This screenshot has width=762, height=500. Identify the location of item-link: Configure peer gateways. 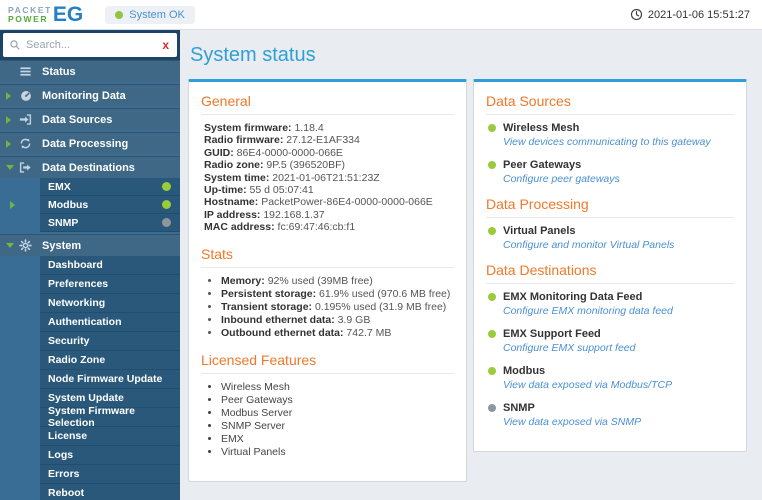
(618, 179).